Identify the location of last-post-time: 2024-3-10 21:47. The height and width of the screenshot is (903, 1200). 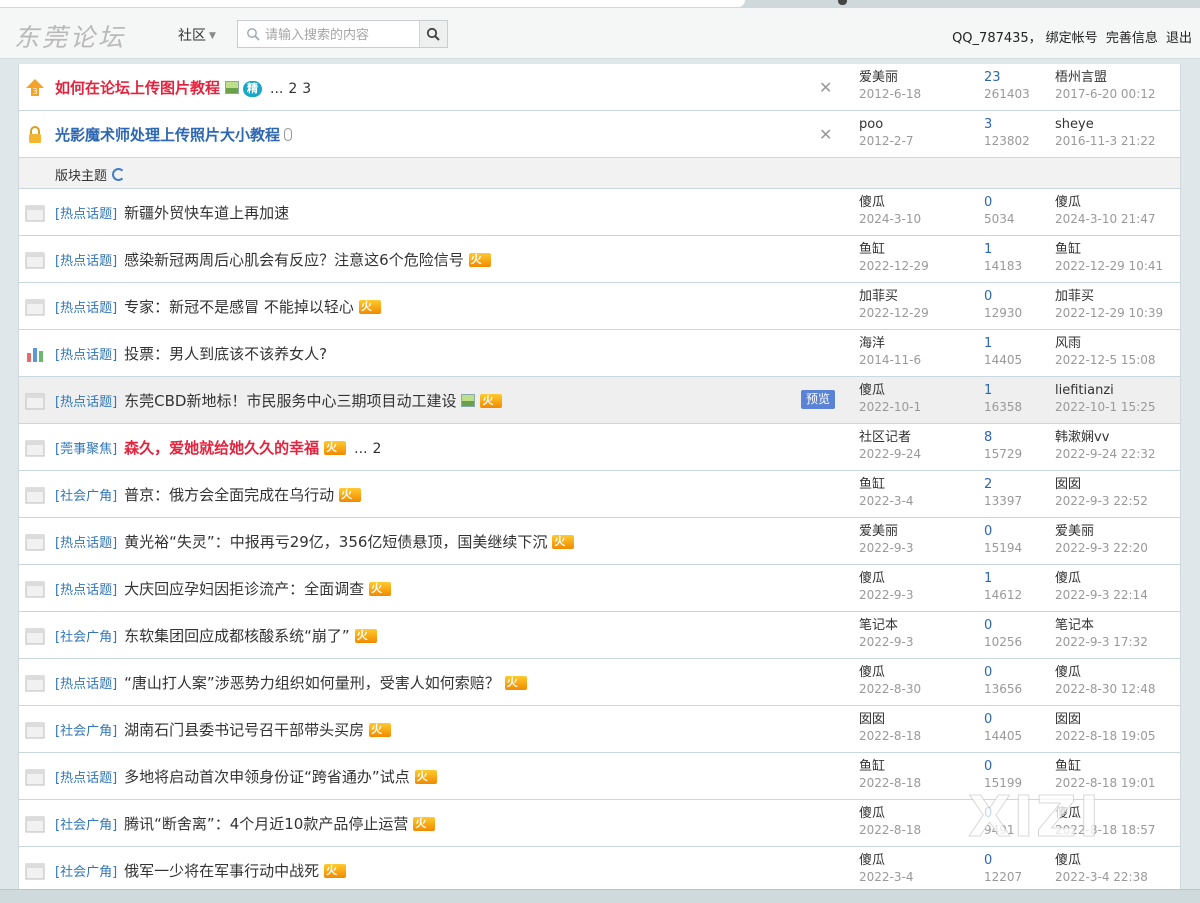
(1105, 219).